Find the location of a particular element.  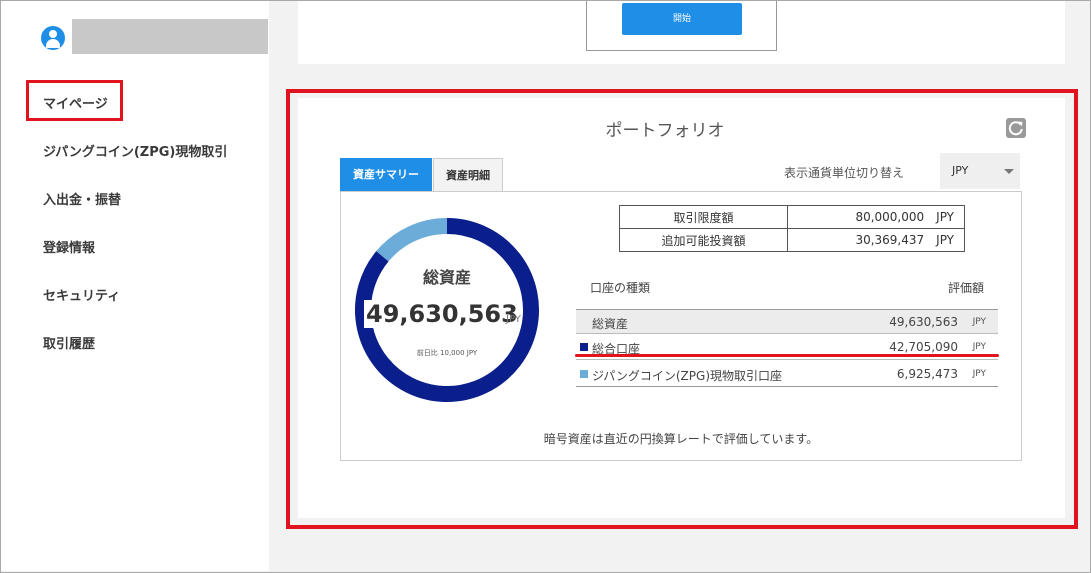

mypage-highlight-box is located at coordinates (74, 100).